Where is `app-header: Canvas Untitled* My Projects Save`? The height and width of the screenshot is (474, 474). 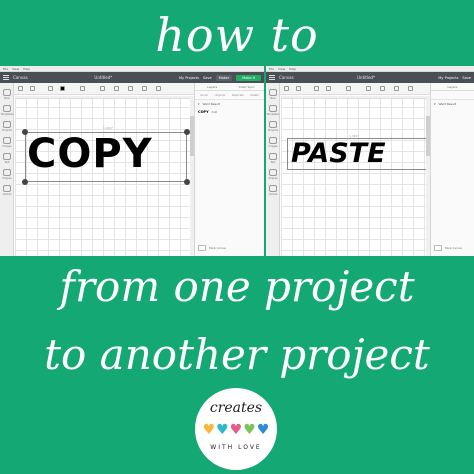
app-header: Canvas Untitled* My Projects Save is located at coordinates (370, 77).